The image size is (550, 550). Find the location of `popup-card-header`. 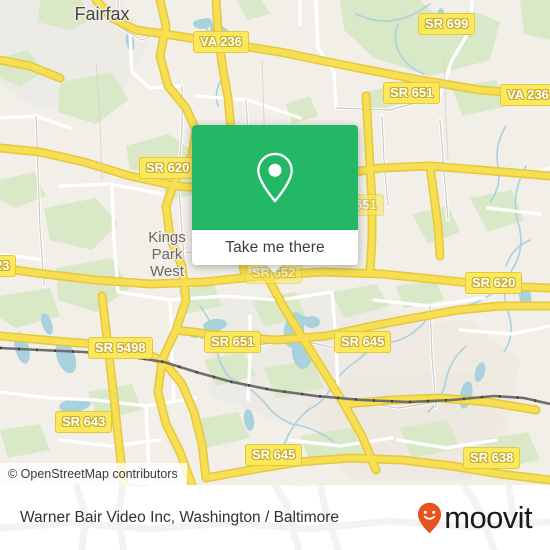

popup-card-header is located at coordinates (275, 177).